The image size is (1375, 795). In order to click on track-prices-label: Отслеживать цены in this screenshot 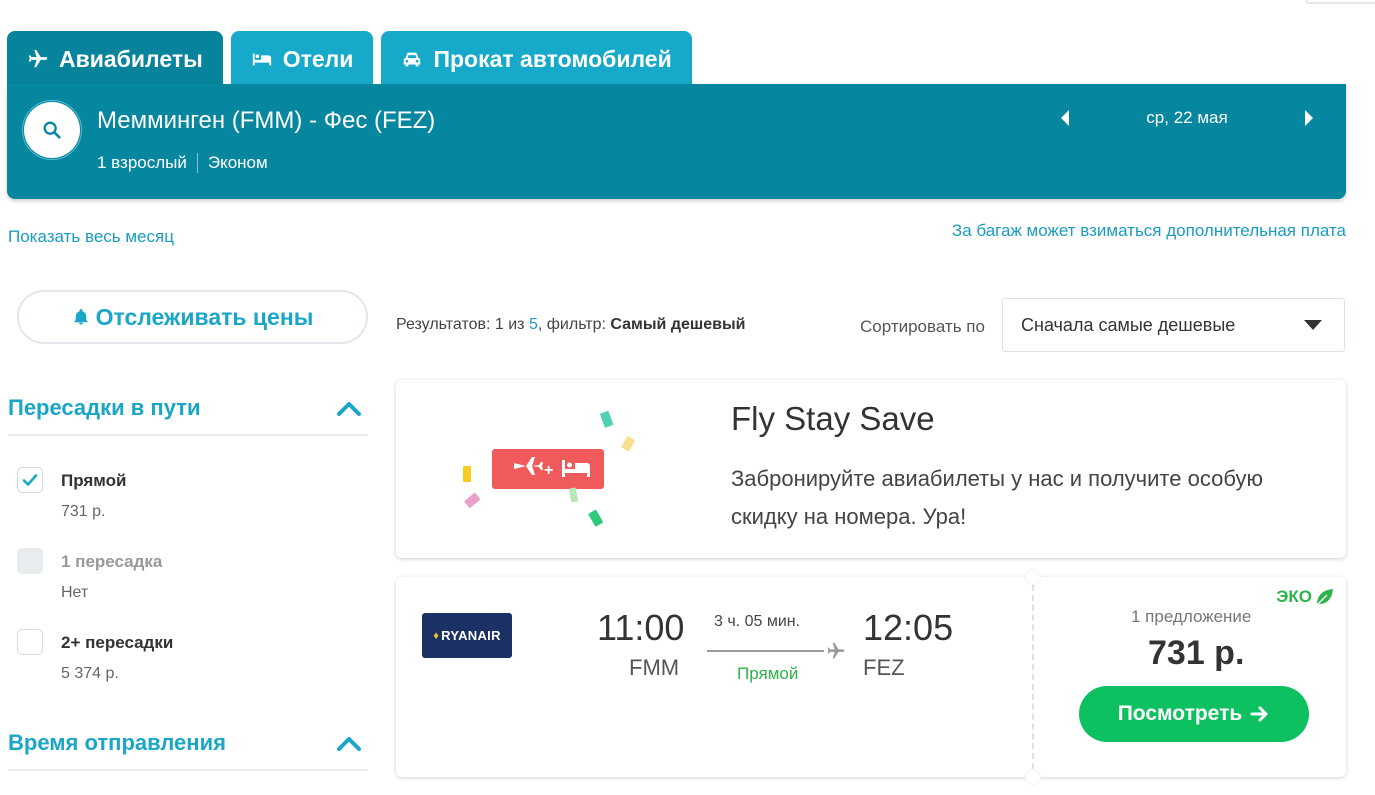, I will do `click(204, 316)`.